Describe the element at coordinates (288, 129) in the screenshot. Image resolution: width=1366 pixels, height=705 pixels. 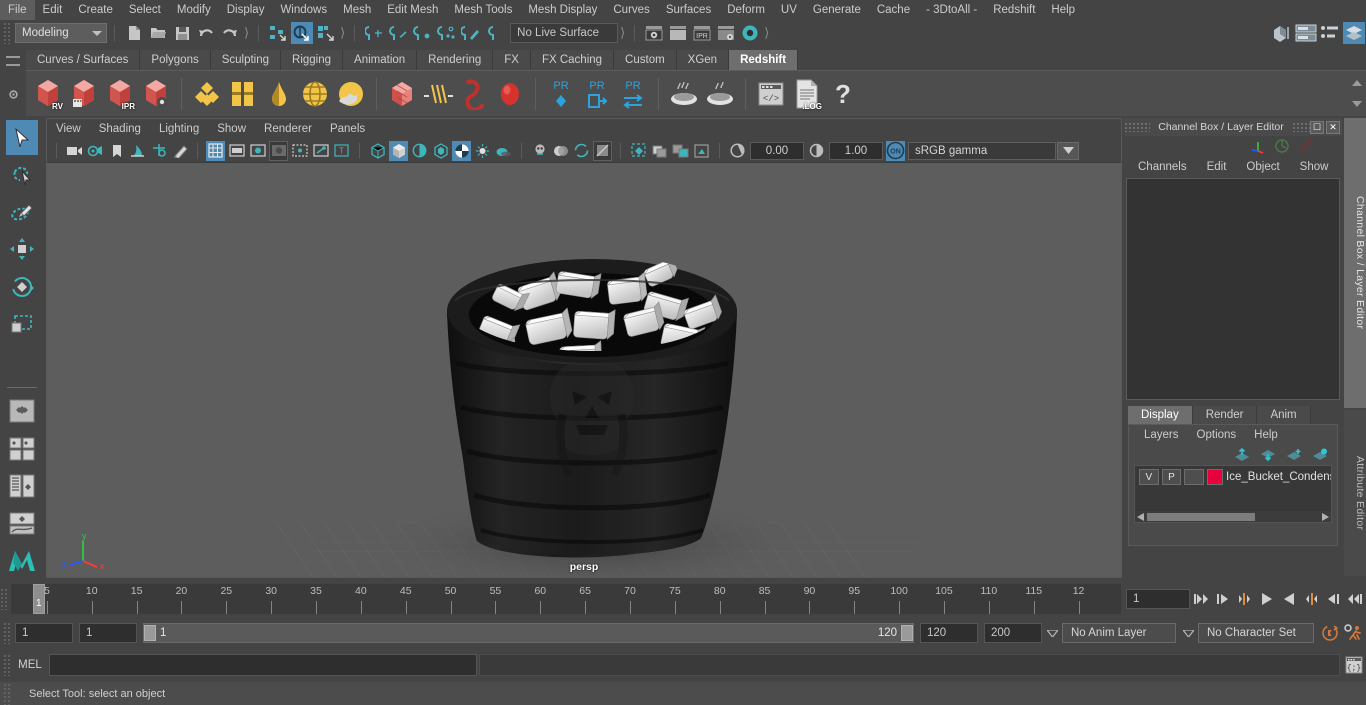
I see `viewport-menu-renderer: Renderer` at that location.